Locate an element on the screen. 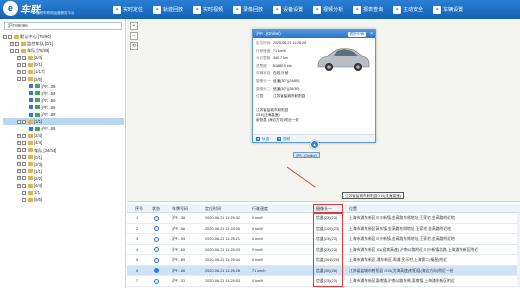  nav-item: ▪ 报表查询 is located at coordinates (368, 9).